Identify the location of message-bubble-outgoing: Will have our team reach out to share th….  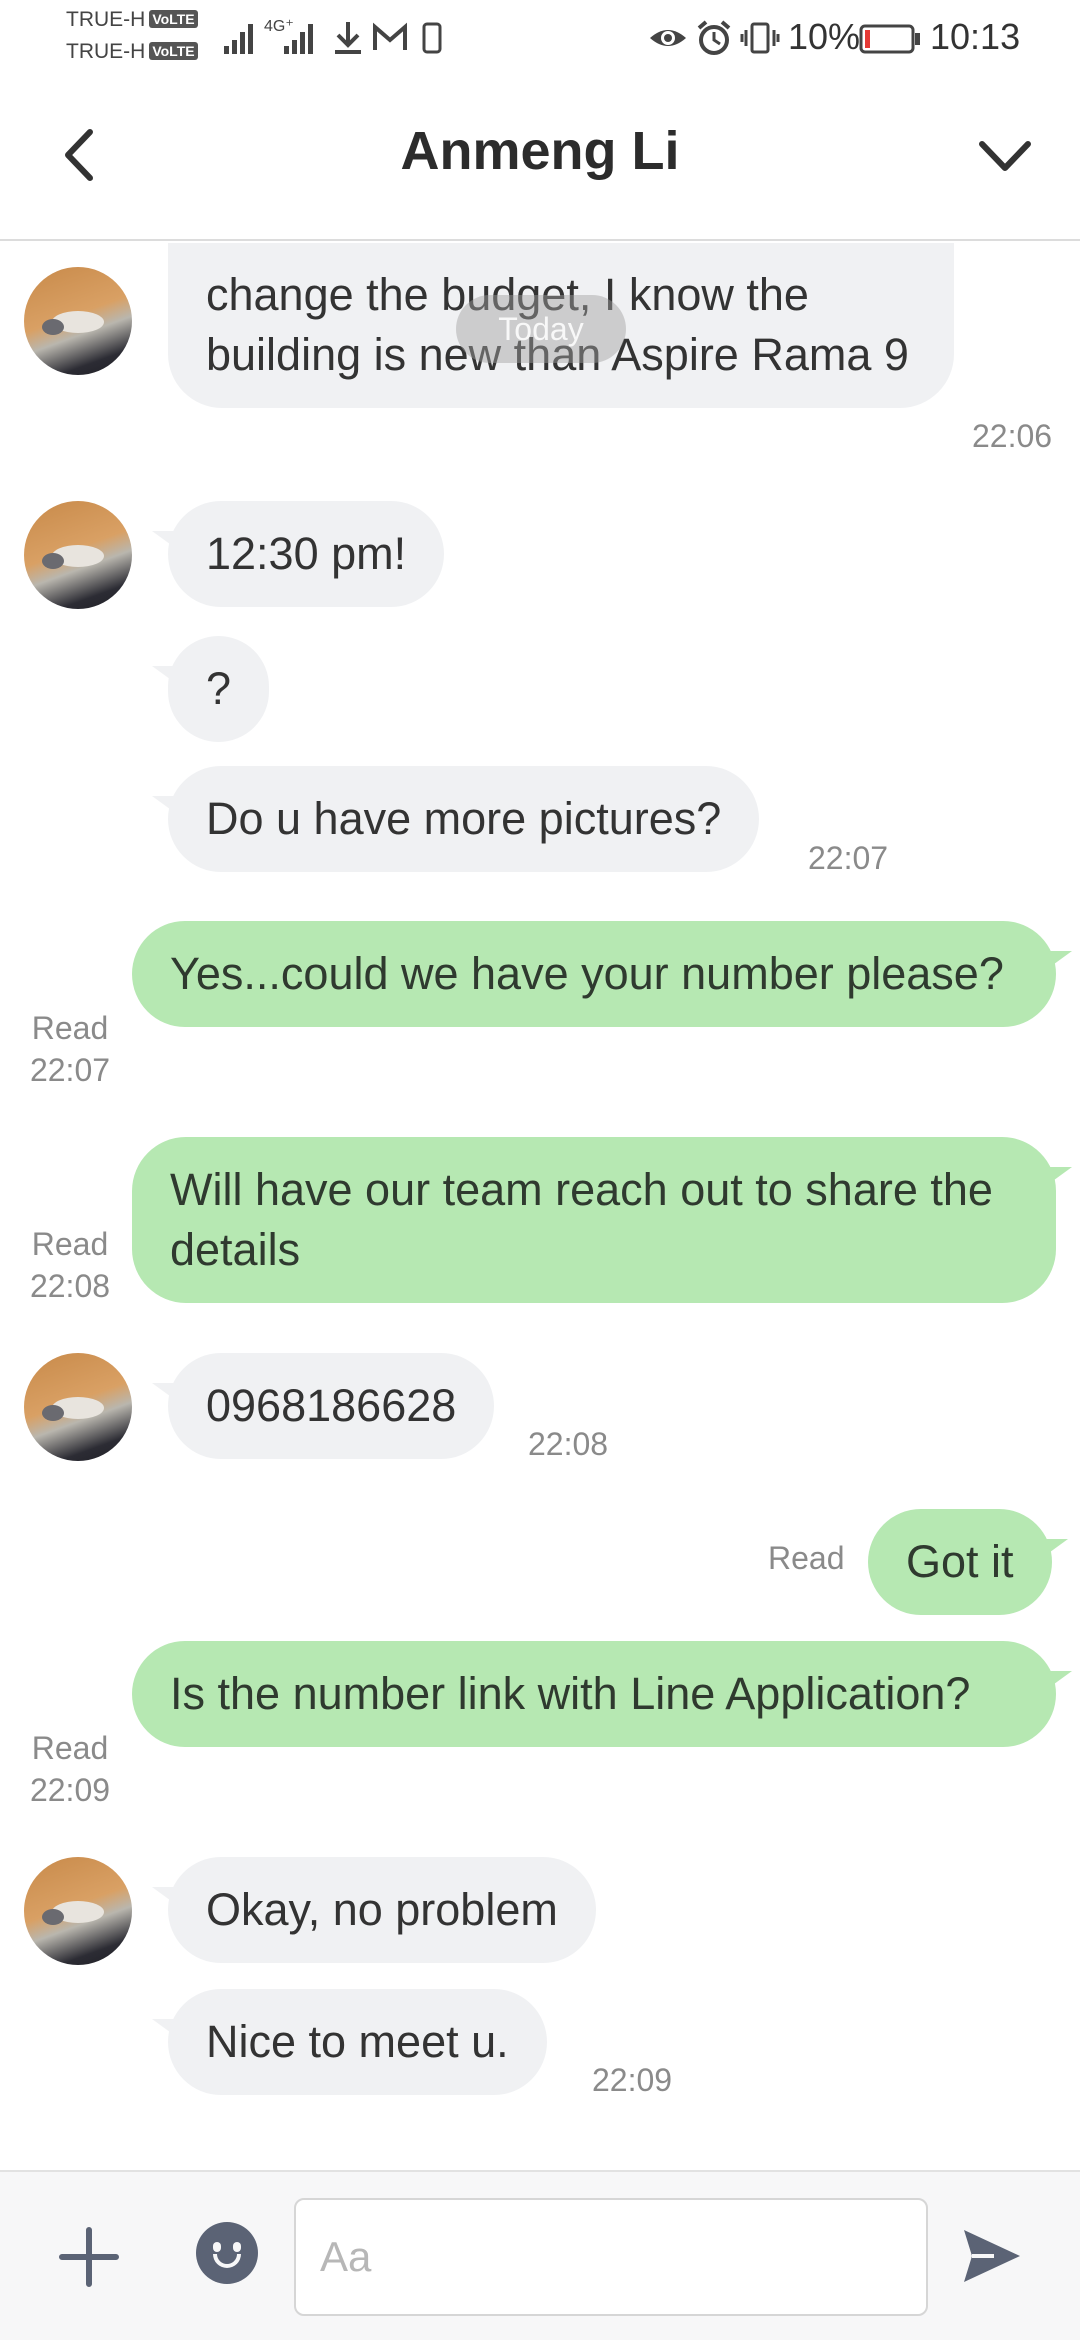
(602, 1220).